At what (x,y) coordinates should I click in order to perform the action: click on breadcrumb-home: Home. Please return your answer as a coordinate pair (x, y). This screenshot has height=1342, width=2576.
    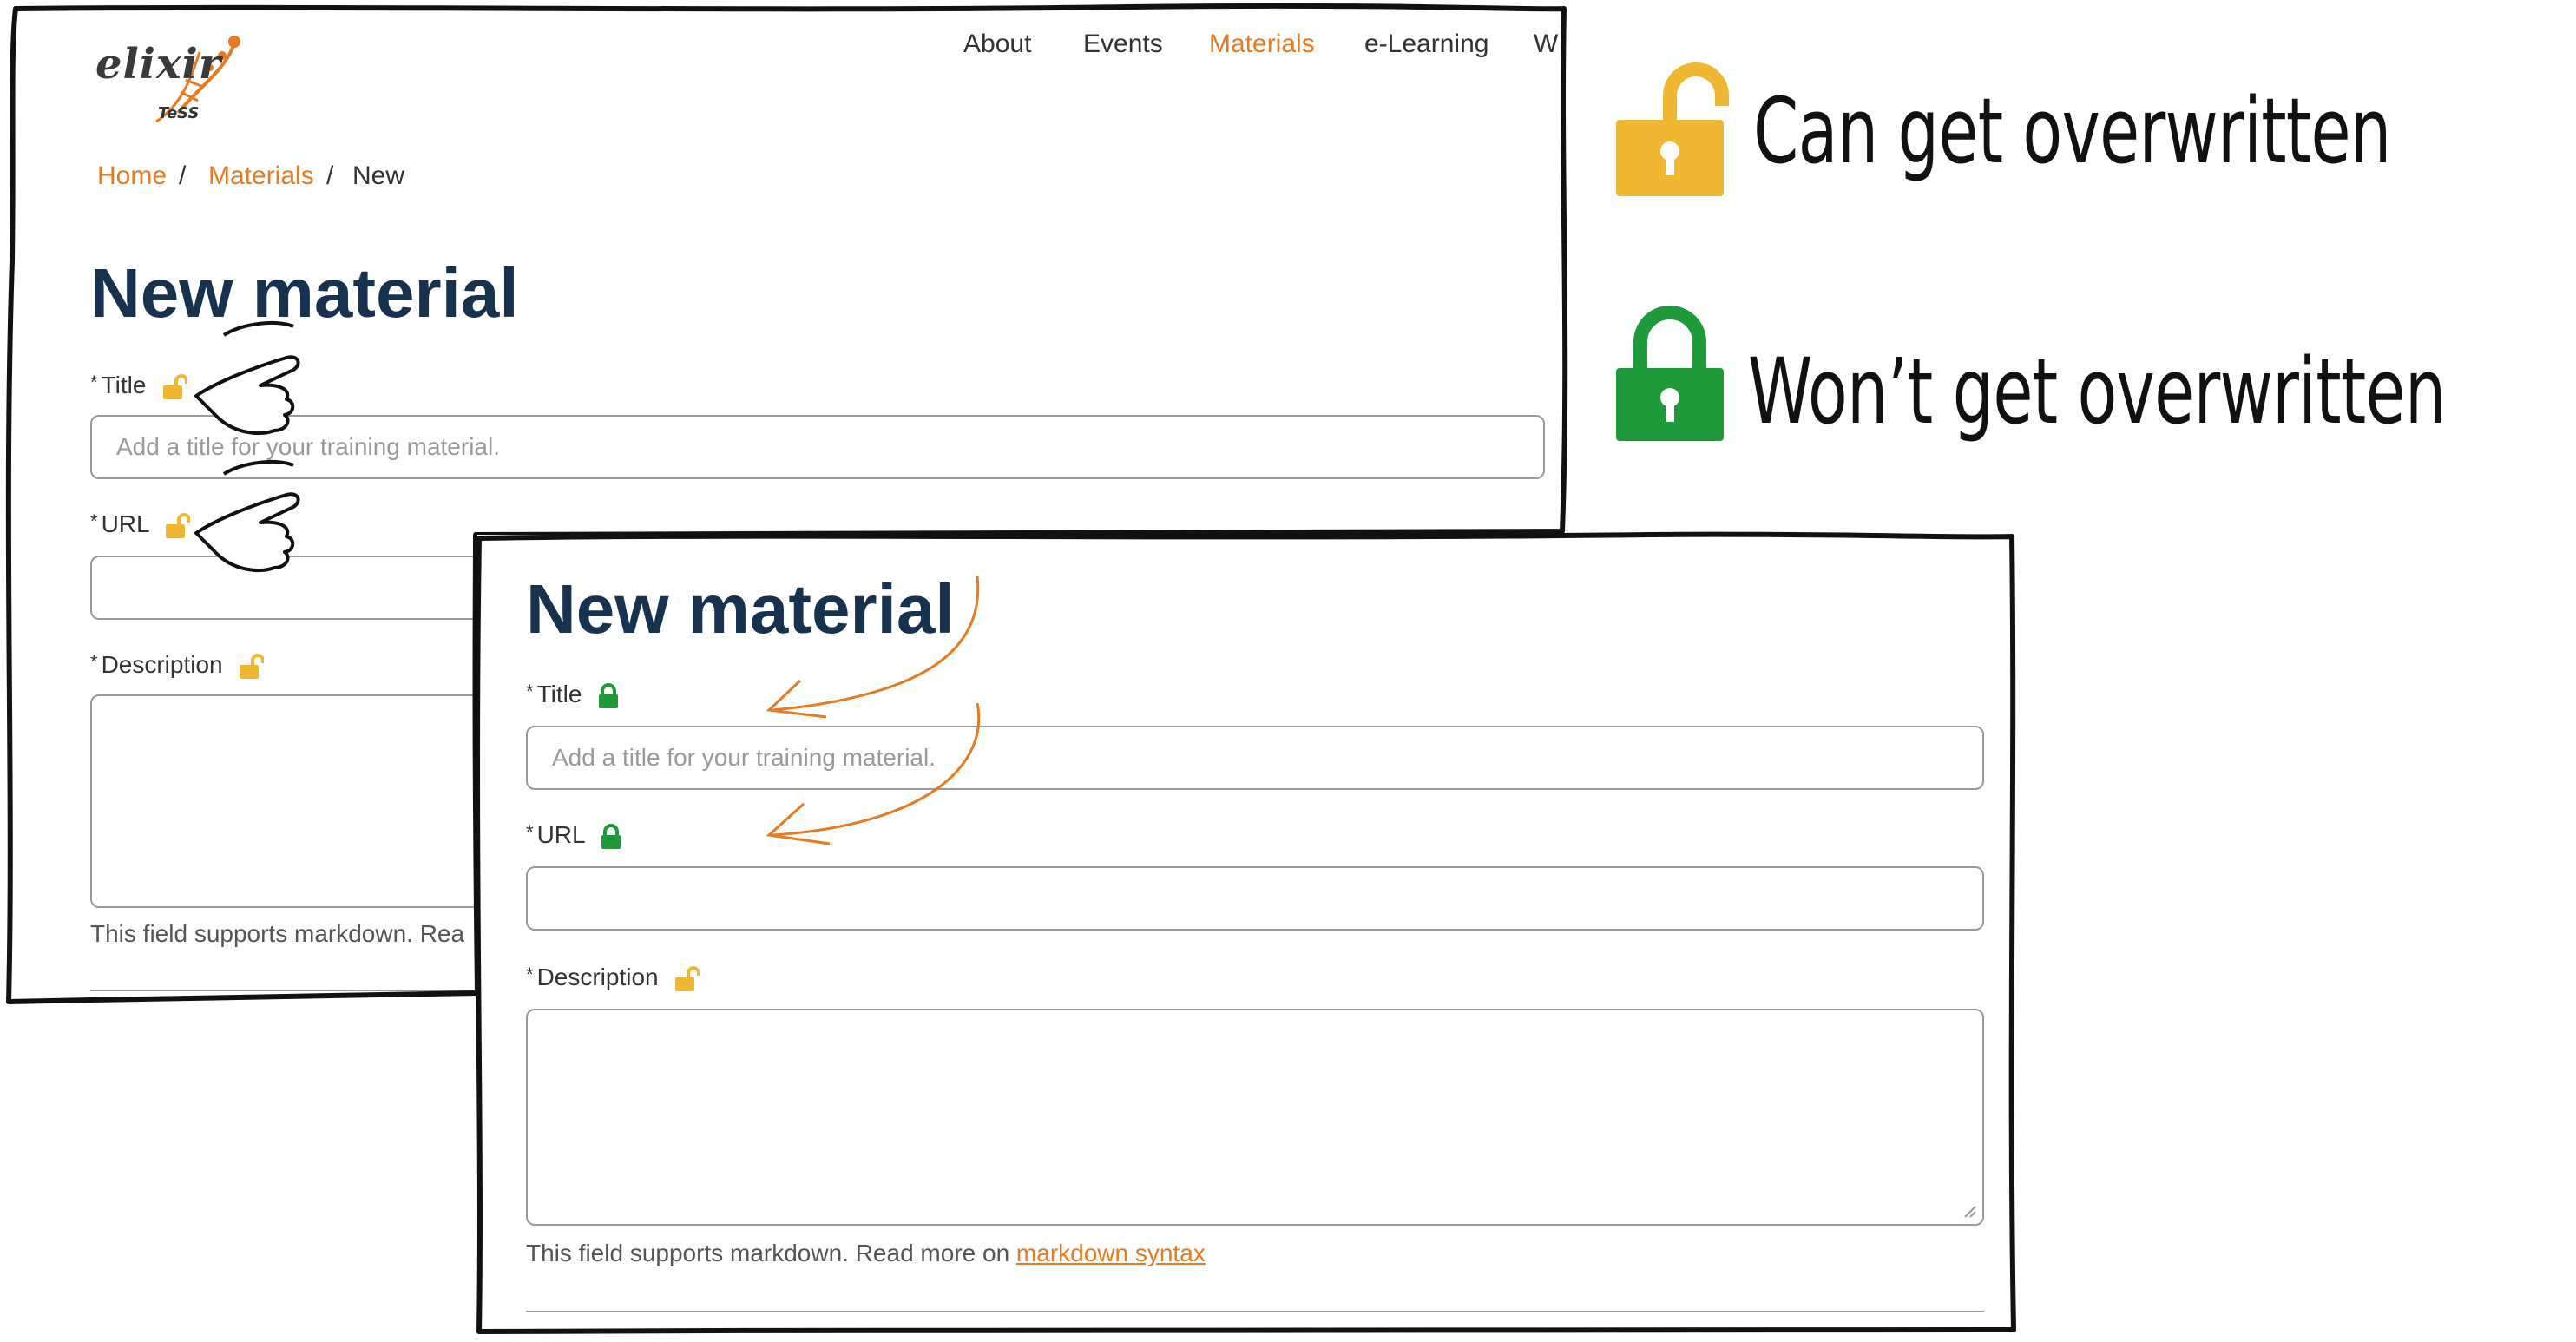
    Looking at the image, I should click on (132, 176).